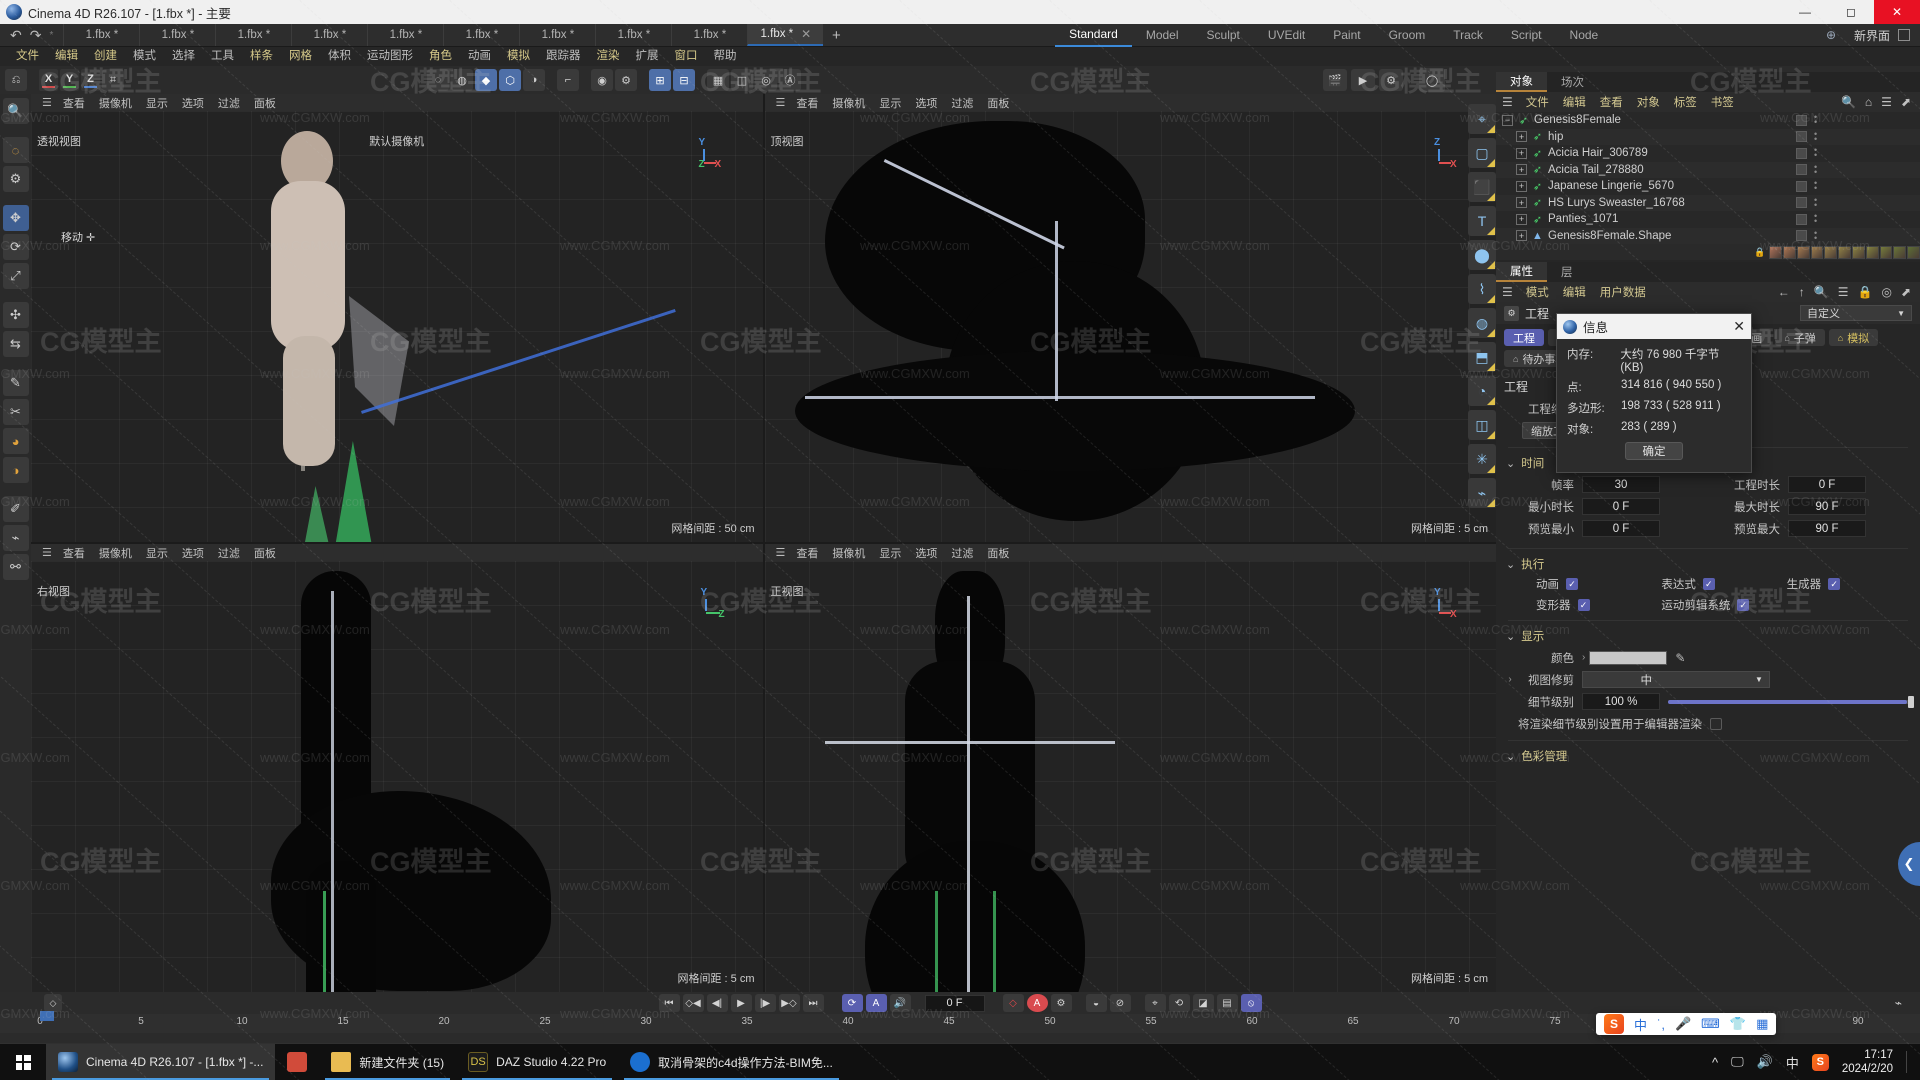 The image size is (1920, 1080). Describe the element at coordinates (807, 103) in the screenshot. I see `vp1-menu-view: 查看` at that location.